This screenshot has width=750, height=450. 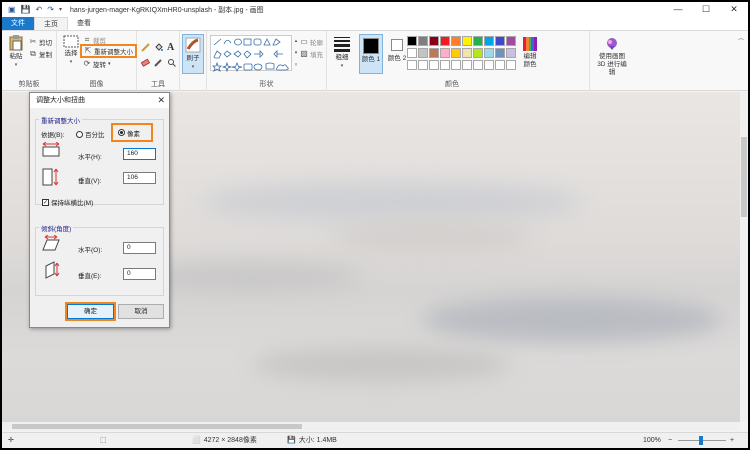 What do you see at coordinates (744, 177) in the screenshot?
I see `vertical-scroll-thumb` at bounding box center [744, 177].